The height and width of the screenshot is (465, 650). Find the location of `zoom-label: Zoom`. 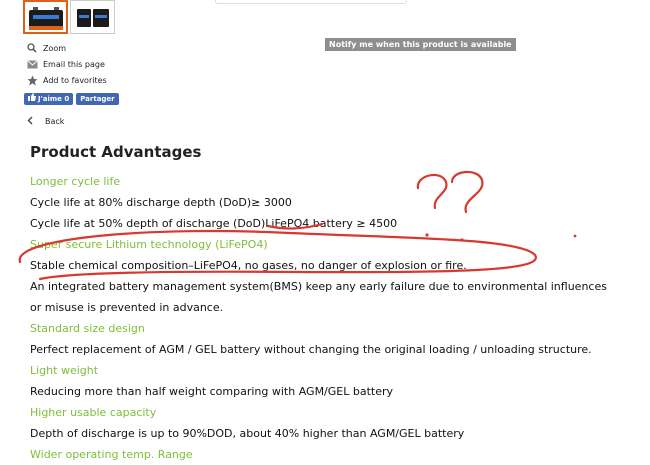

zoom-label: Zoom is located at coordinates (55, 48).